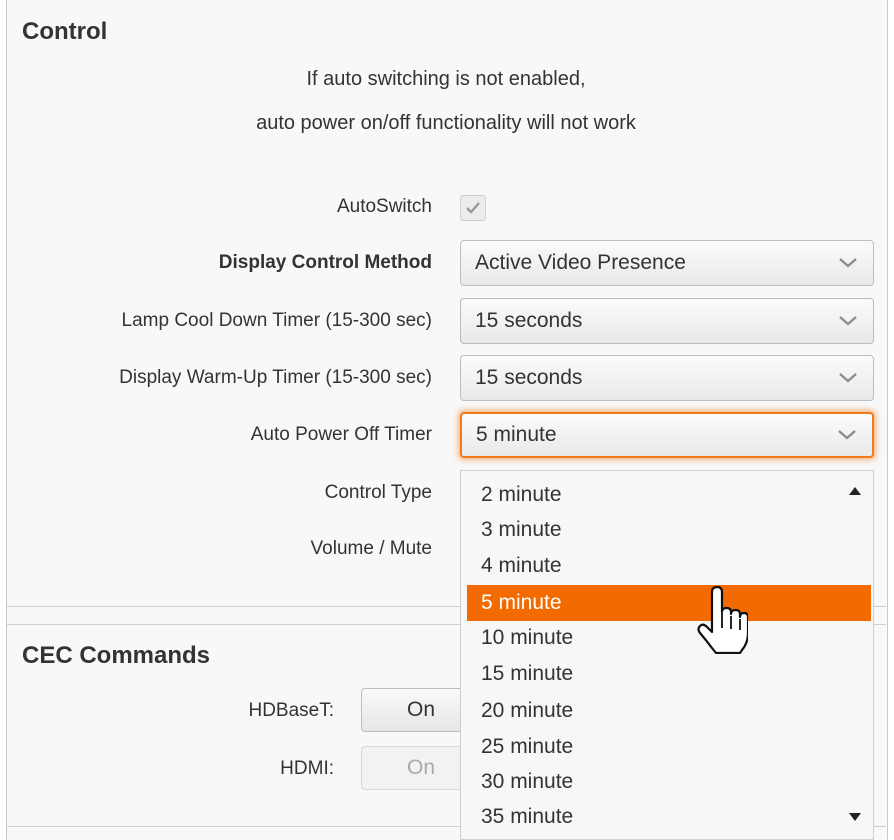  What do you see at coordinates (521, 566) in the screenshot?
I see `dropdown-option-4-minute: 4 minute` at bounding box center [521, 566].